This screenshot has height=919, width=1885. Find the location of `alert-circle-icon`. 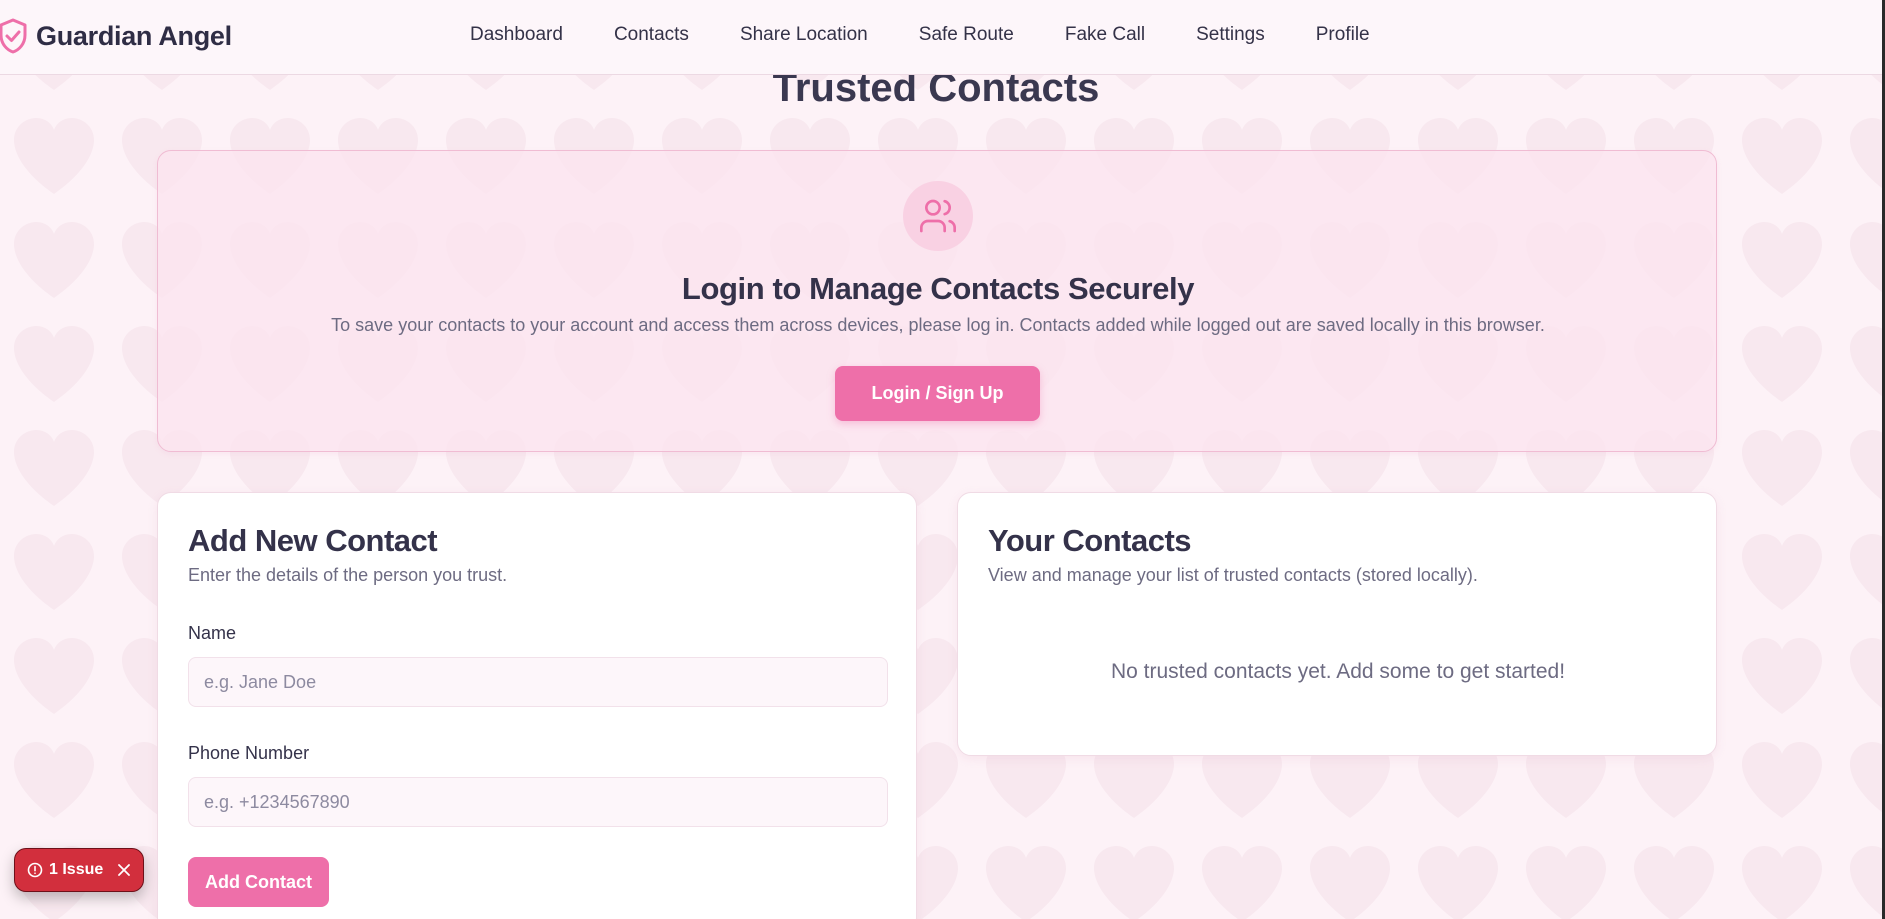

alert-circle-icon is located at coordinates (35, 870).